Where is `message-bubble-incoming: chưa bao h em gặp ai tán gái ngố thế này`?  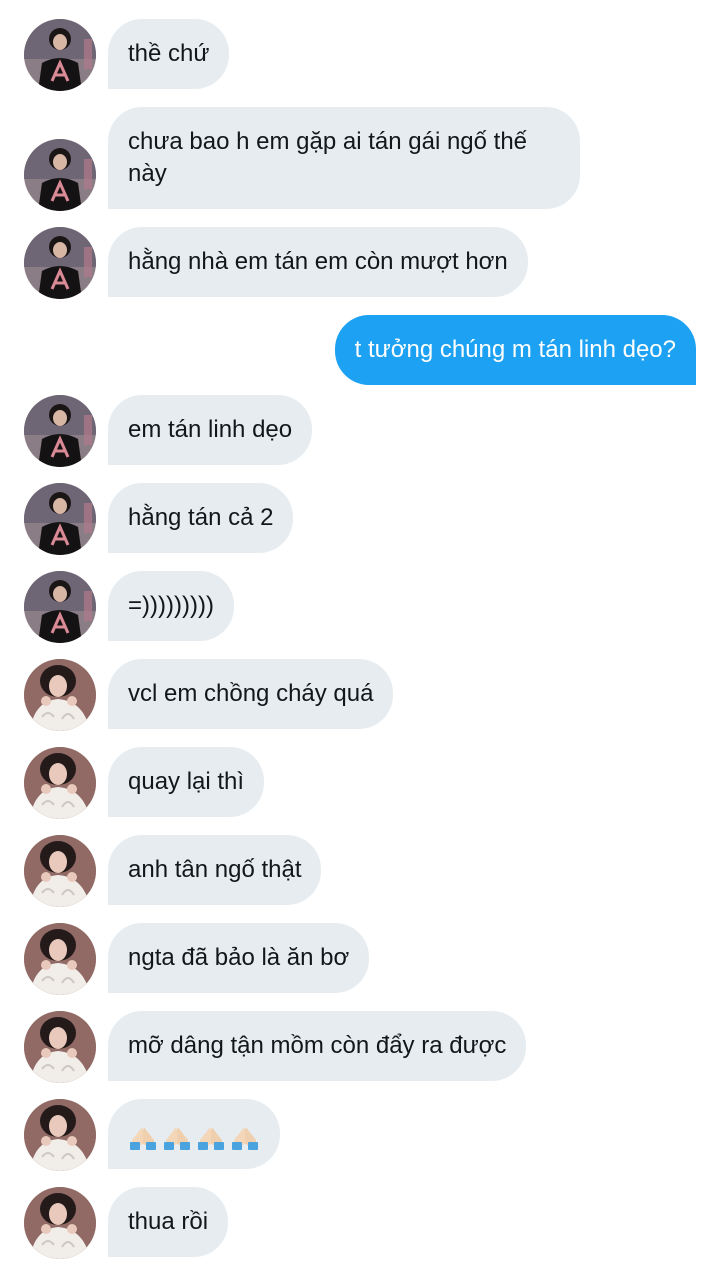 message-bubble-incoming: chưa bao h em gặp ai tán gái ngố thế này is located at coordinates (344, 158).